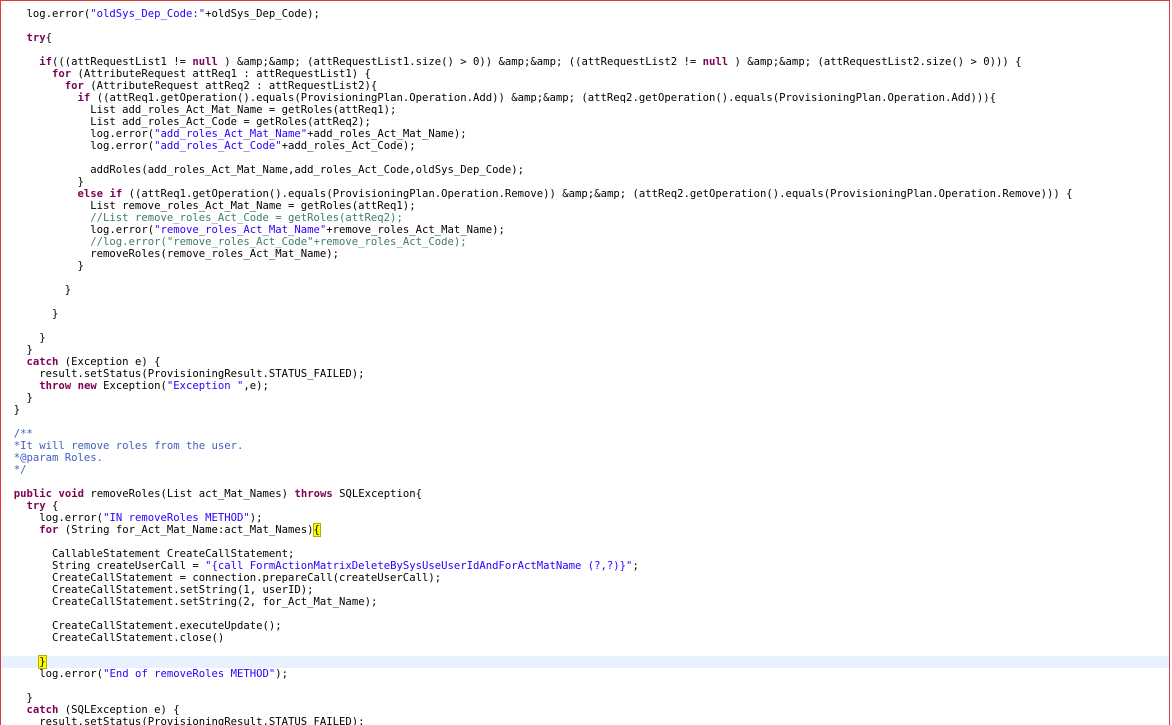  I want to click on code-line: catch (Exception e) {, so click(93, 362).